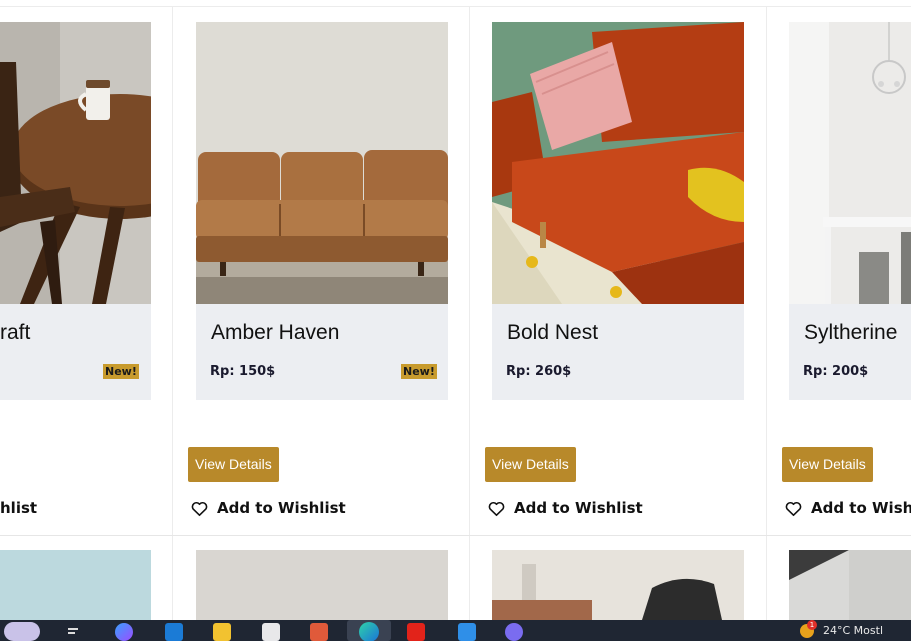 The width and height of the screenshot is (911, 641). Describe the element at coordinates (75, 352) in the screenshot. I see `product-info-panel: raft New!` at that location.